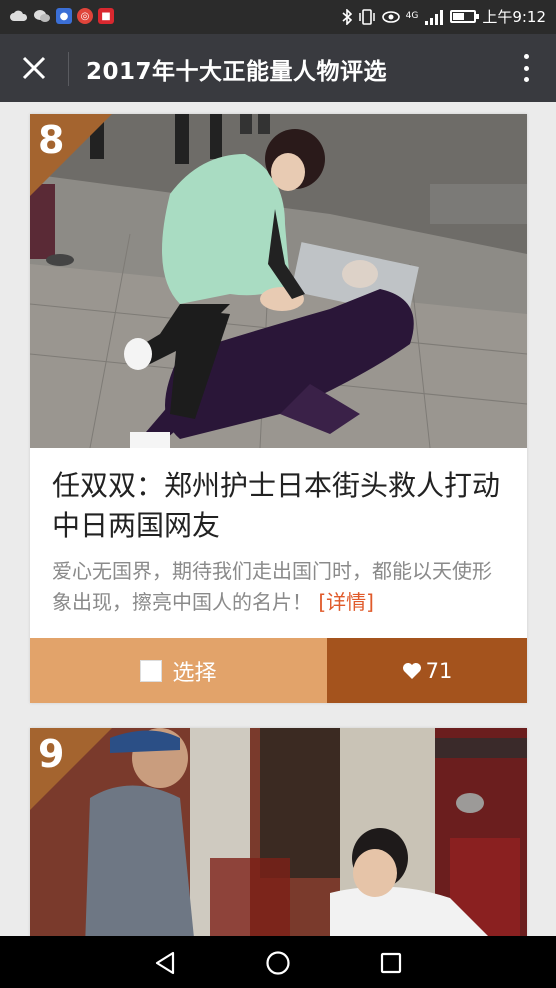 This screenshot has height=988, width=556. Describe the element at coordinates (434, 17) in the screenshot. I see `signal-icon` at that location.